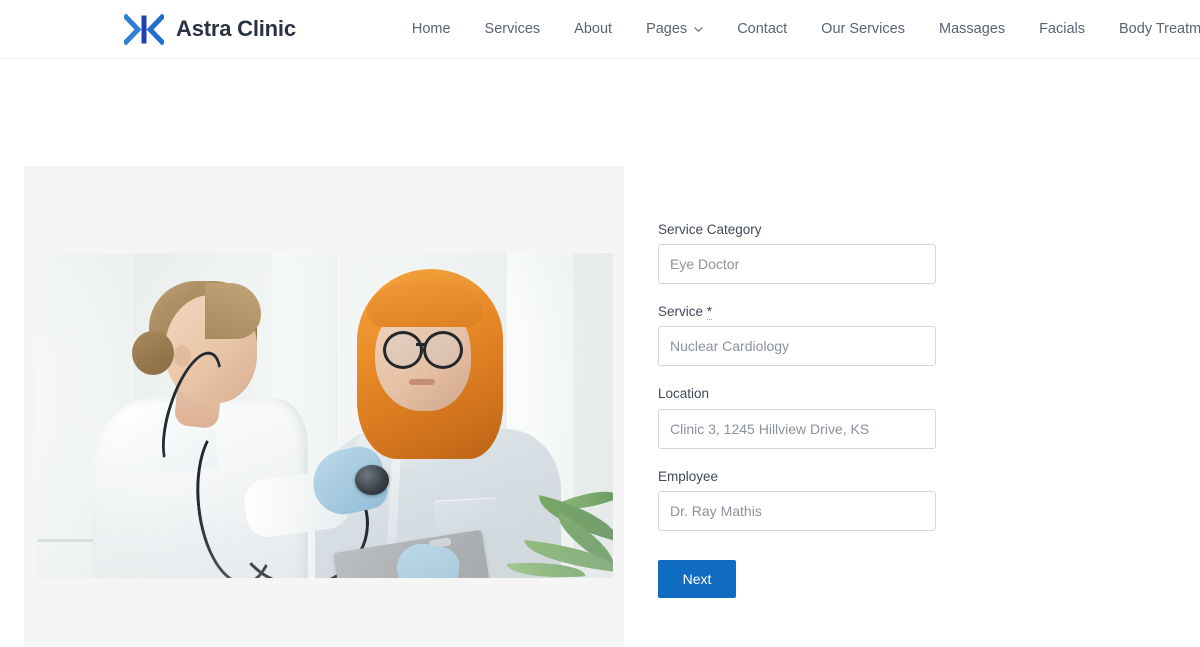 The image size is (1200, 647). I want to click on nav-item-services: Services, so click(513, 29).